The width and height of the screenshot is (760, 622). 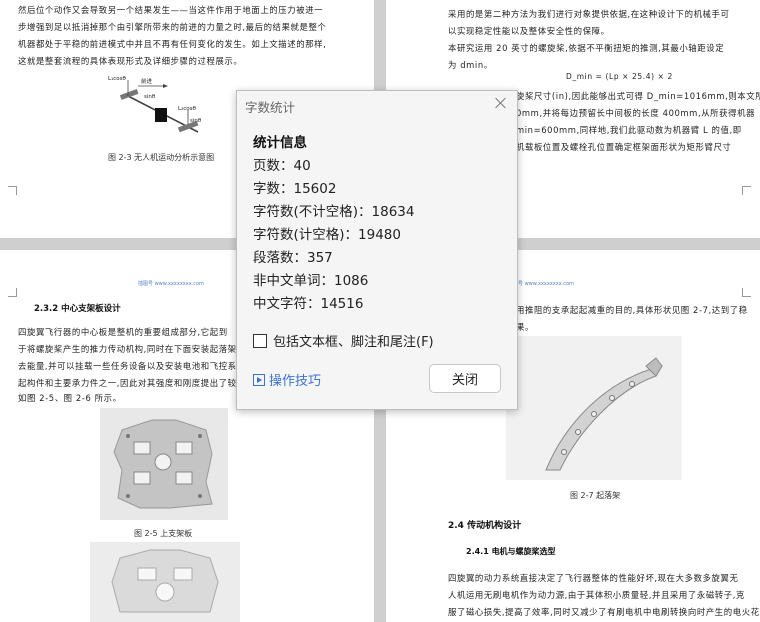 I want to click on body-text-line: 如图 2-5、图 2-6 所示。, so click(x=70, y=398).